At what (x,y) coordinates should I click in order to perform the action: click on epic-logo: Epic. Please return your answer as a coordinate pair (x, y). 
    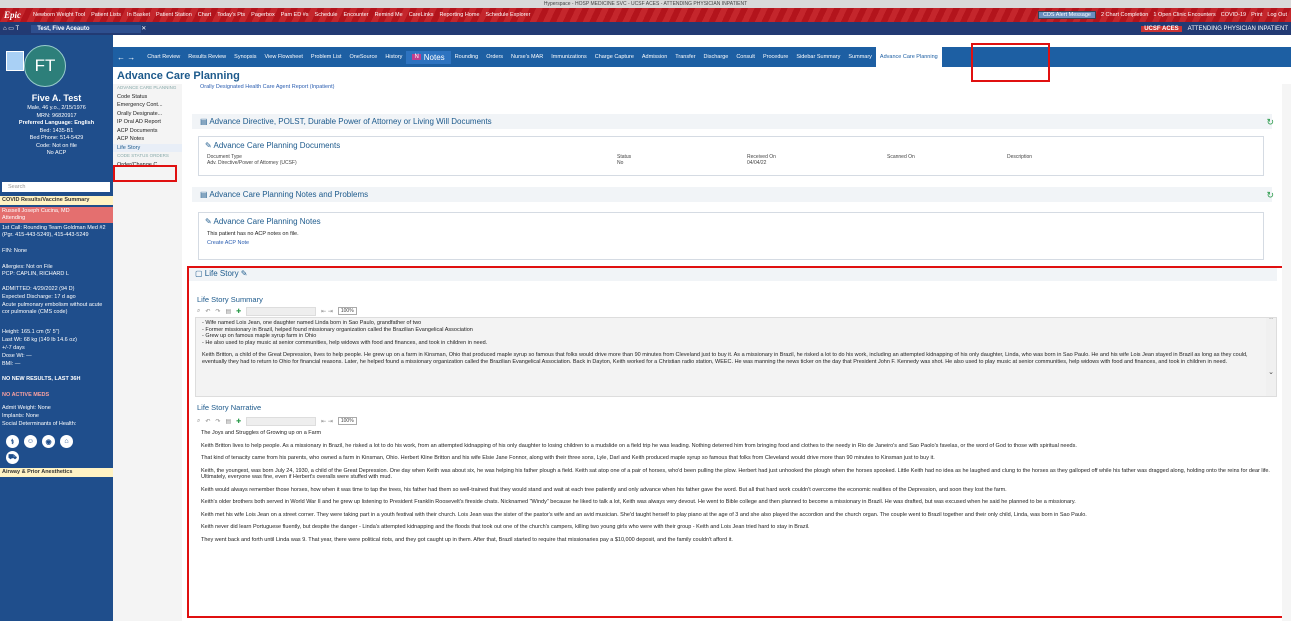
    Looking at the image, I should click on (12, 15).